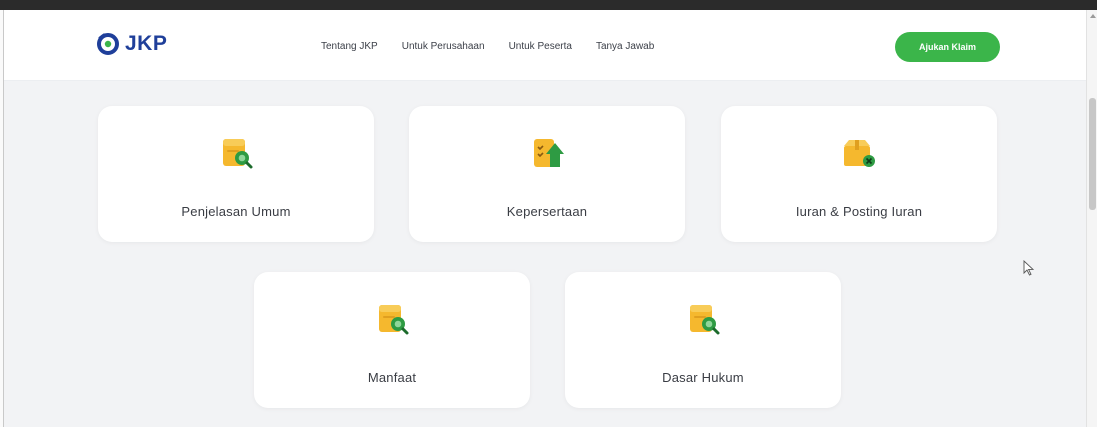 The height and width of the screenshot is (427, 1097). What do you see at coordinates (1092, 154) in the screenshot?
I see `scrollbar-thumb` at bounding box center [1092, 154].